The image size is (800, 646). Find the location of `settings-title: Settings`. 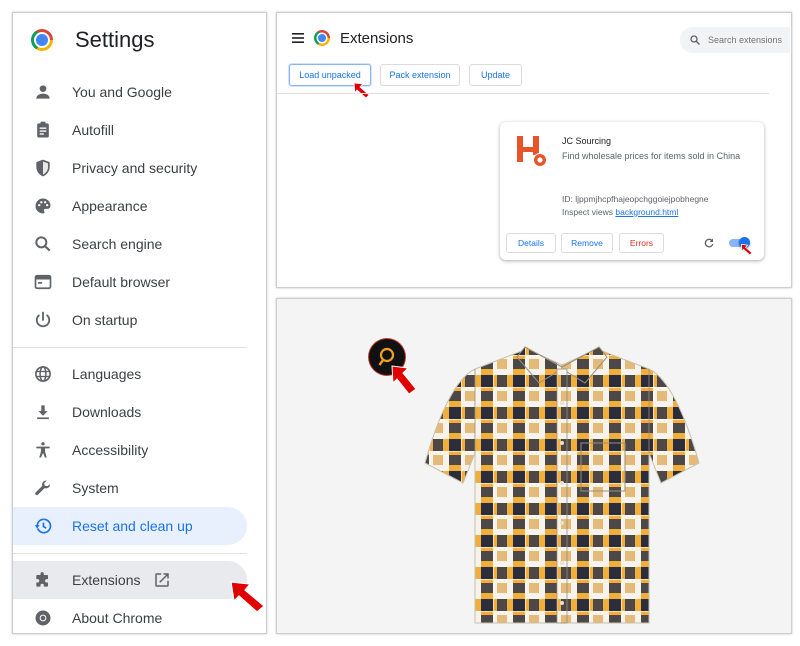

settings-title: Settings is located at coordinates (115, 39).